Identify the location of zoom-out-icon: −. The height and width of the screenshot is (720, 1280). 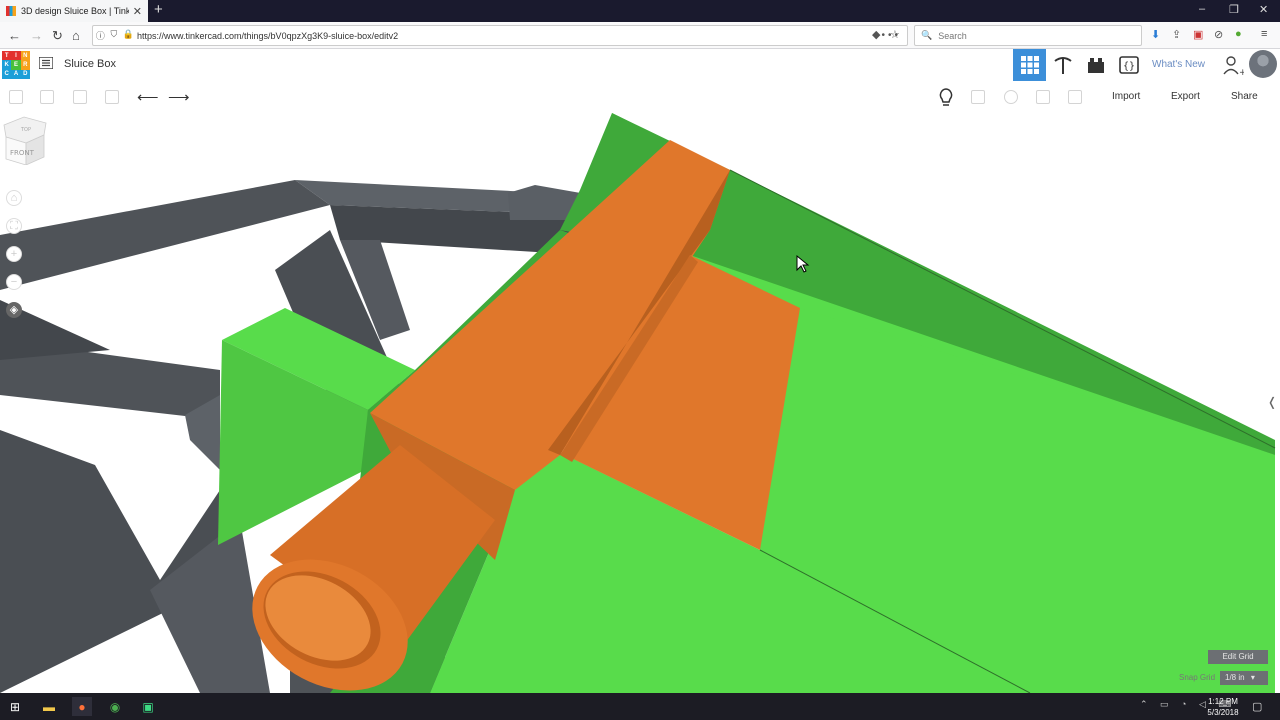
(14, 282).